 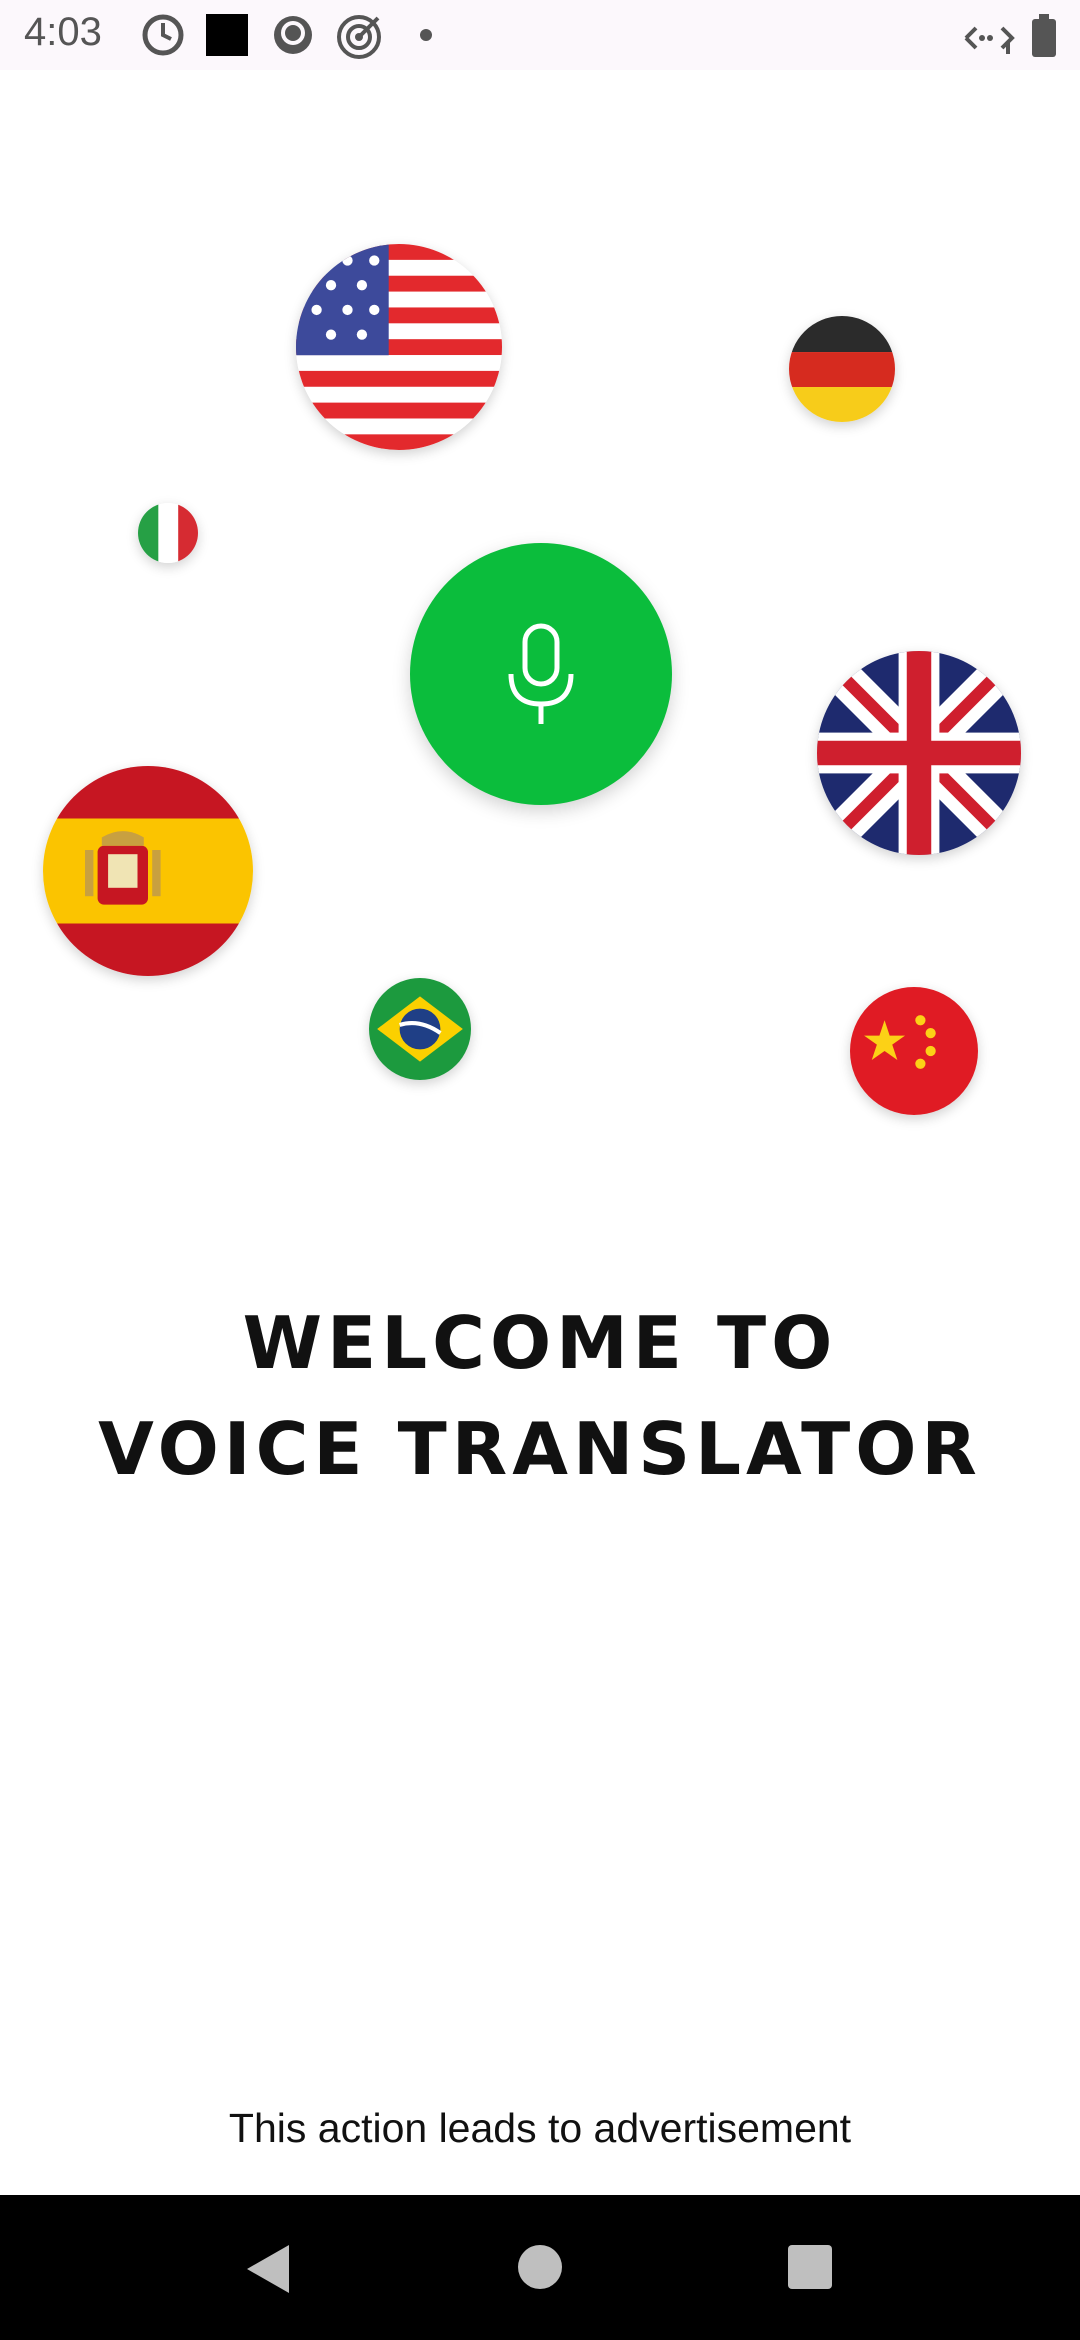 What do you see at coordinates (540, 1343) in the screenshot?
I see `welcome-line-1: WELCOME TO` at bounding box center [540, 1343].